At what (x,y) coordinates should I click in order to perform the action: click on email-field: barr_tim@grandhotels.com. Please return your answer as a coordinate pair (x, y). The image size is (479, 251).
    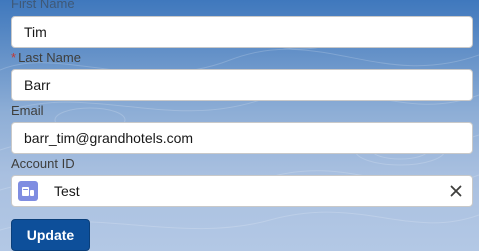
    Looking at the image, I should click on (242, 138).